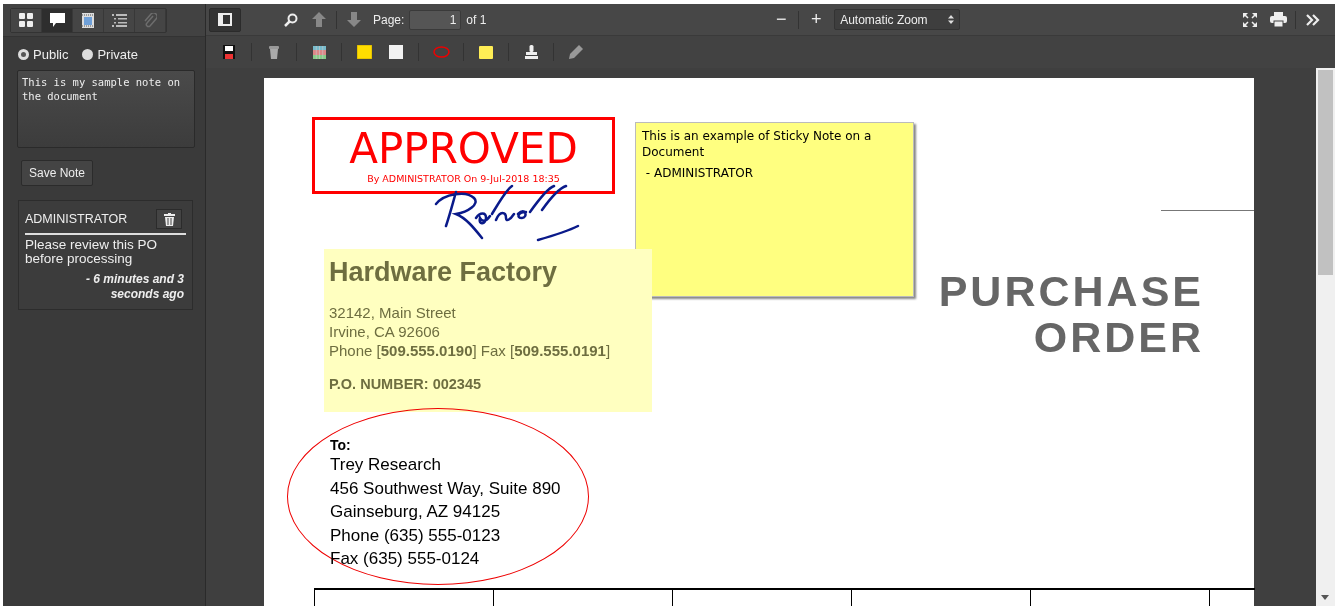 This screenshot has height=616, width=1338. Describe the element at coordinates (88, 20) in the screenshot. I see `document-icon` at that location.